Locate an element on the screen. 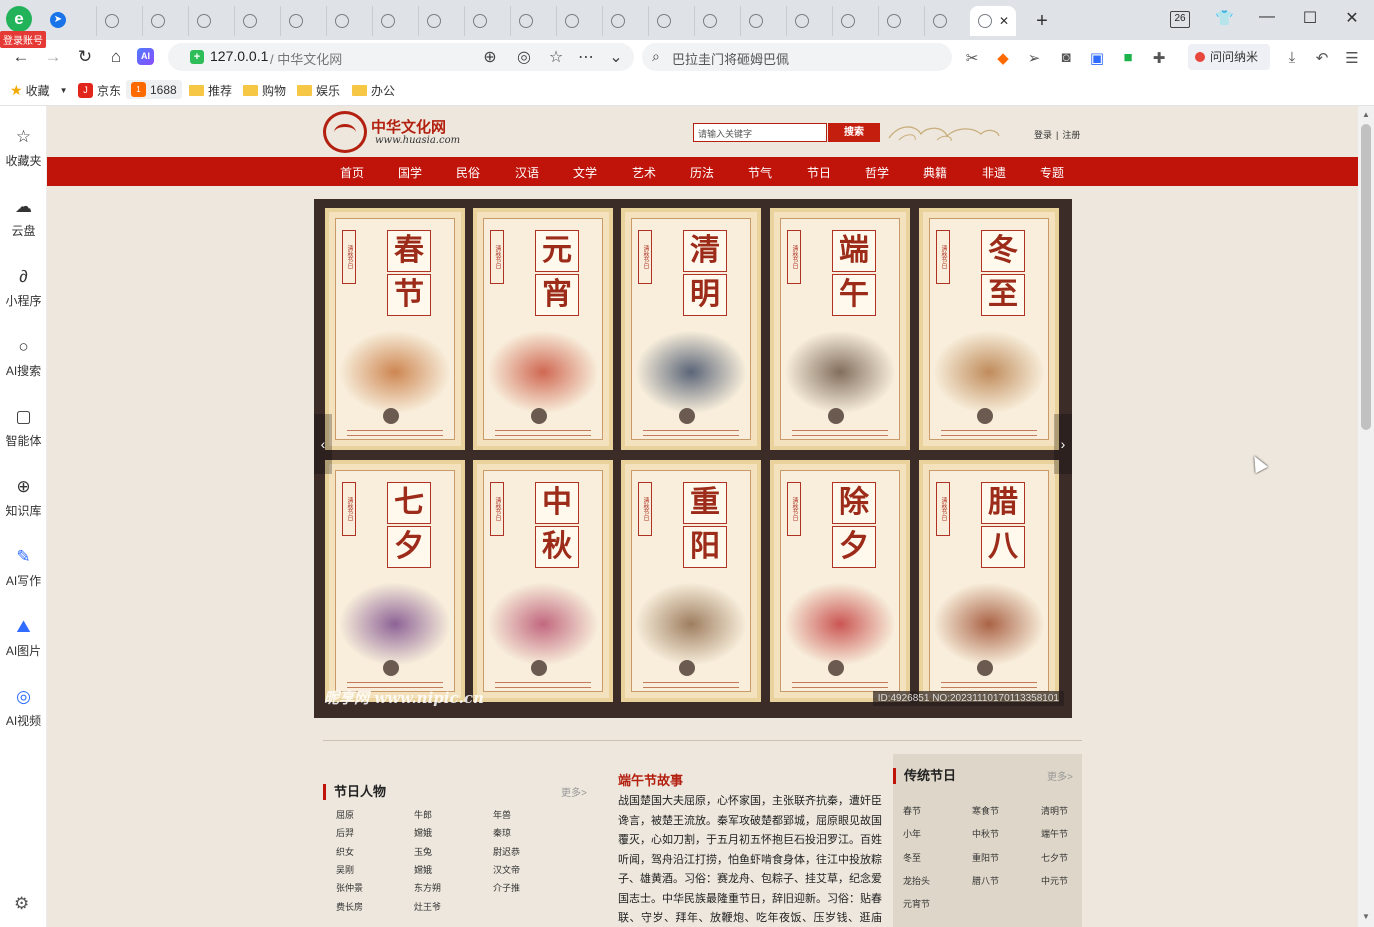 Image resolution: width=1374 pixels, height=927 pixels. sidebar-item-cloud: ☁ 云盘 is located at coordinates (23, 217).